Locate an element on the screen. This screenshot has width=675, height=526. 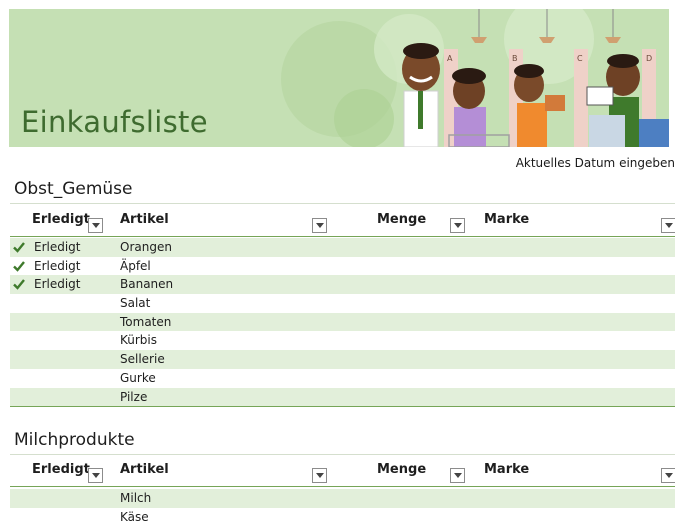
table-header-dairy: Erledigt Artikel Menge Marke is located at coordinates (342, 472).